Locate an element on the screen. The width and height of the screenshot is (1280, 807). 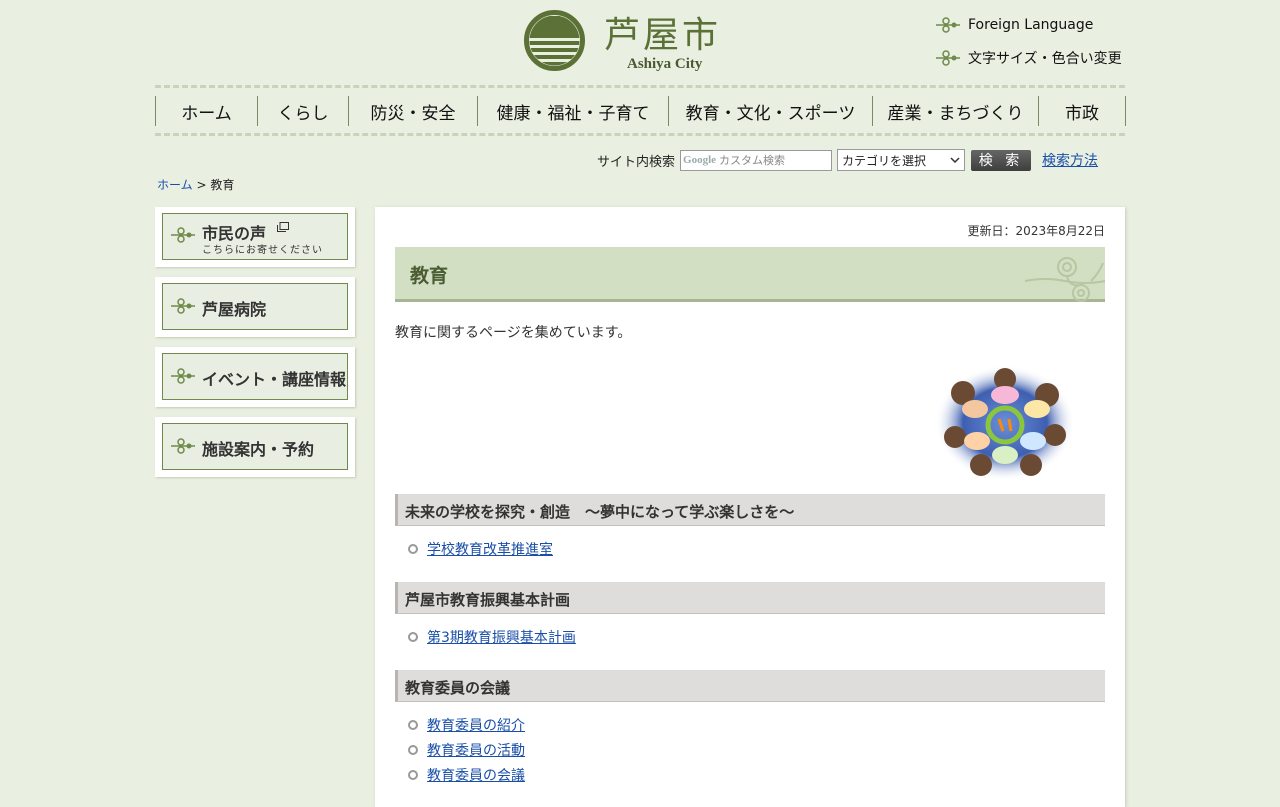
section-heading-future-school: 未来の学校を探究・創造 ～夢中になって学ぶ楽しさを～ is located at coordinates (750, 510).